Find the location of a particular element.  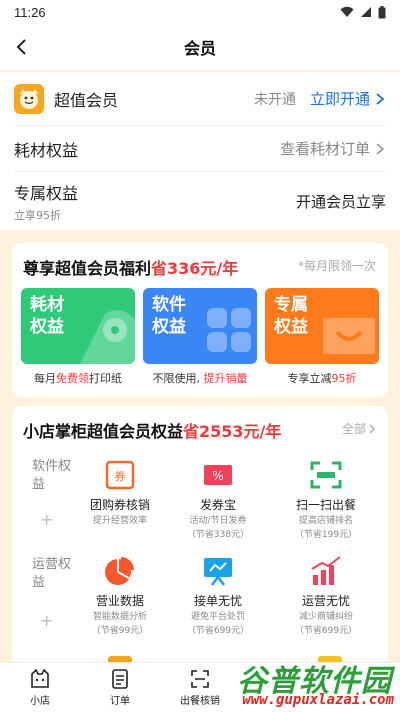

feature-desc: 避免平台处罚 is located at coordinates (217, 617).